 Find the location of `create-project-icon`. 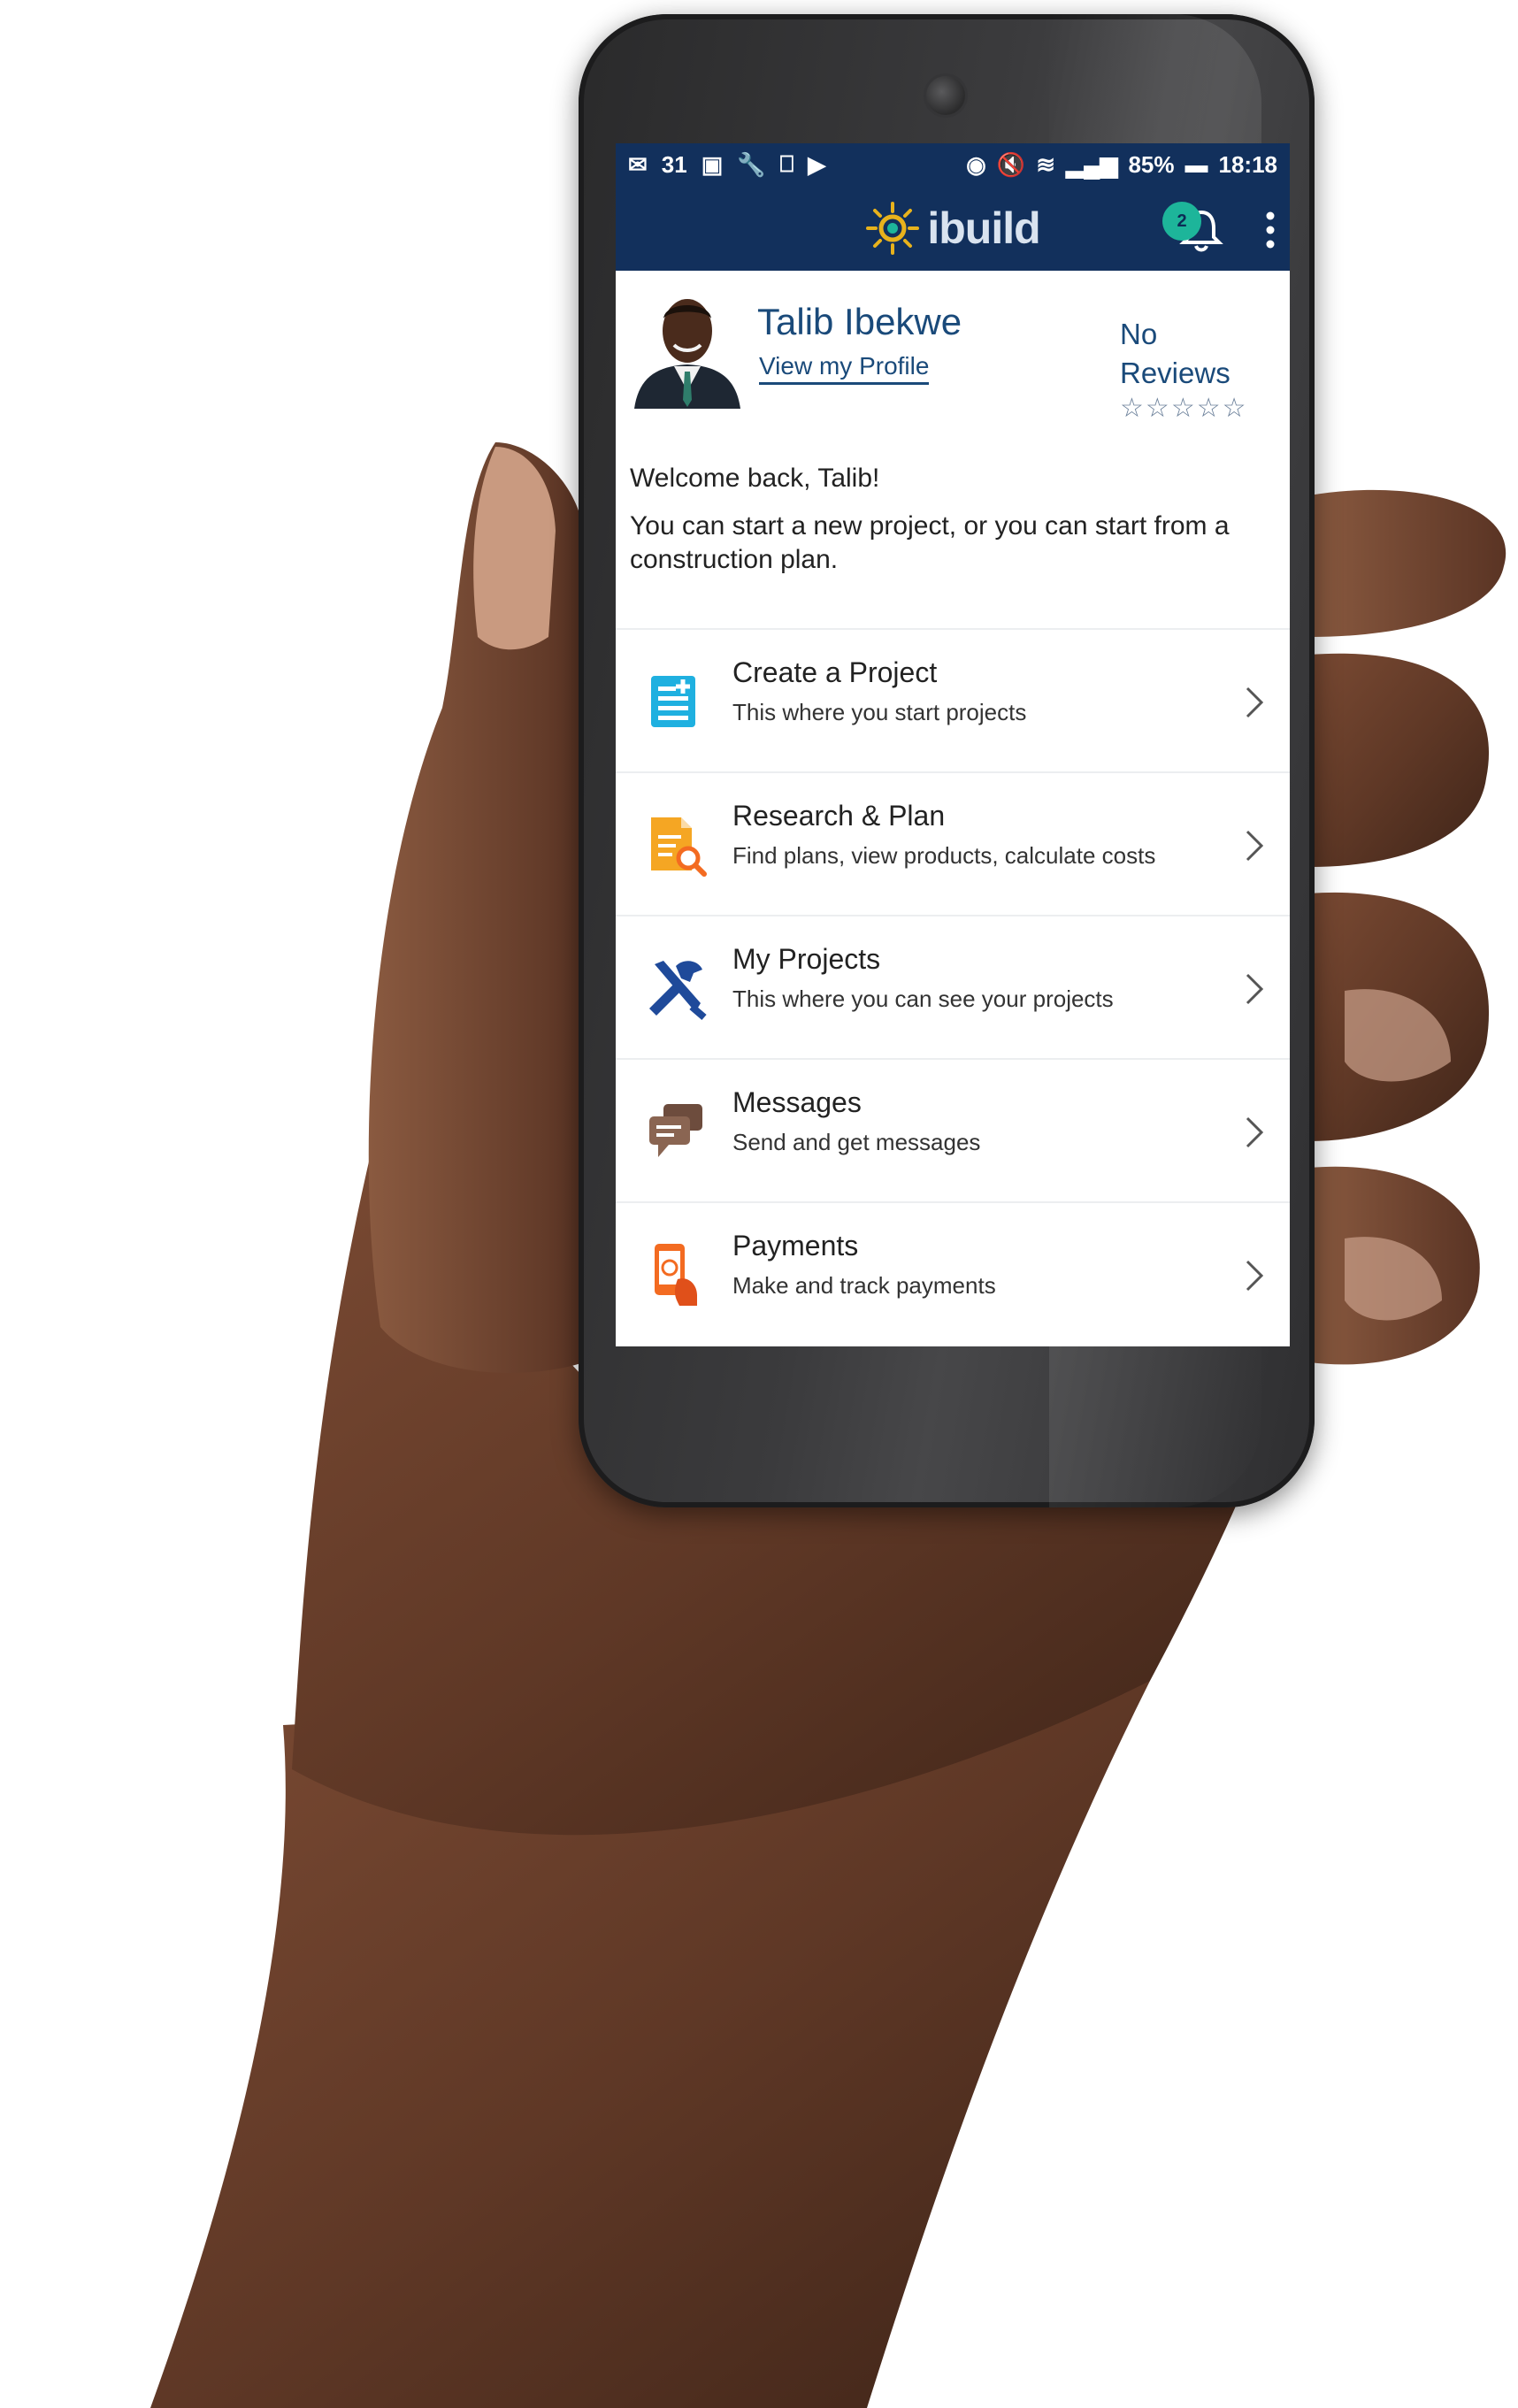

create-project-icon is located at coordinates (673, 702).